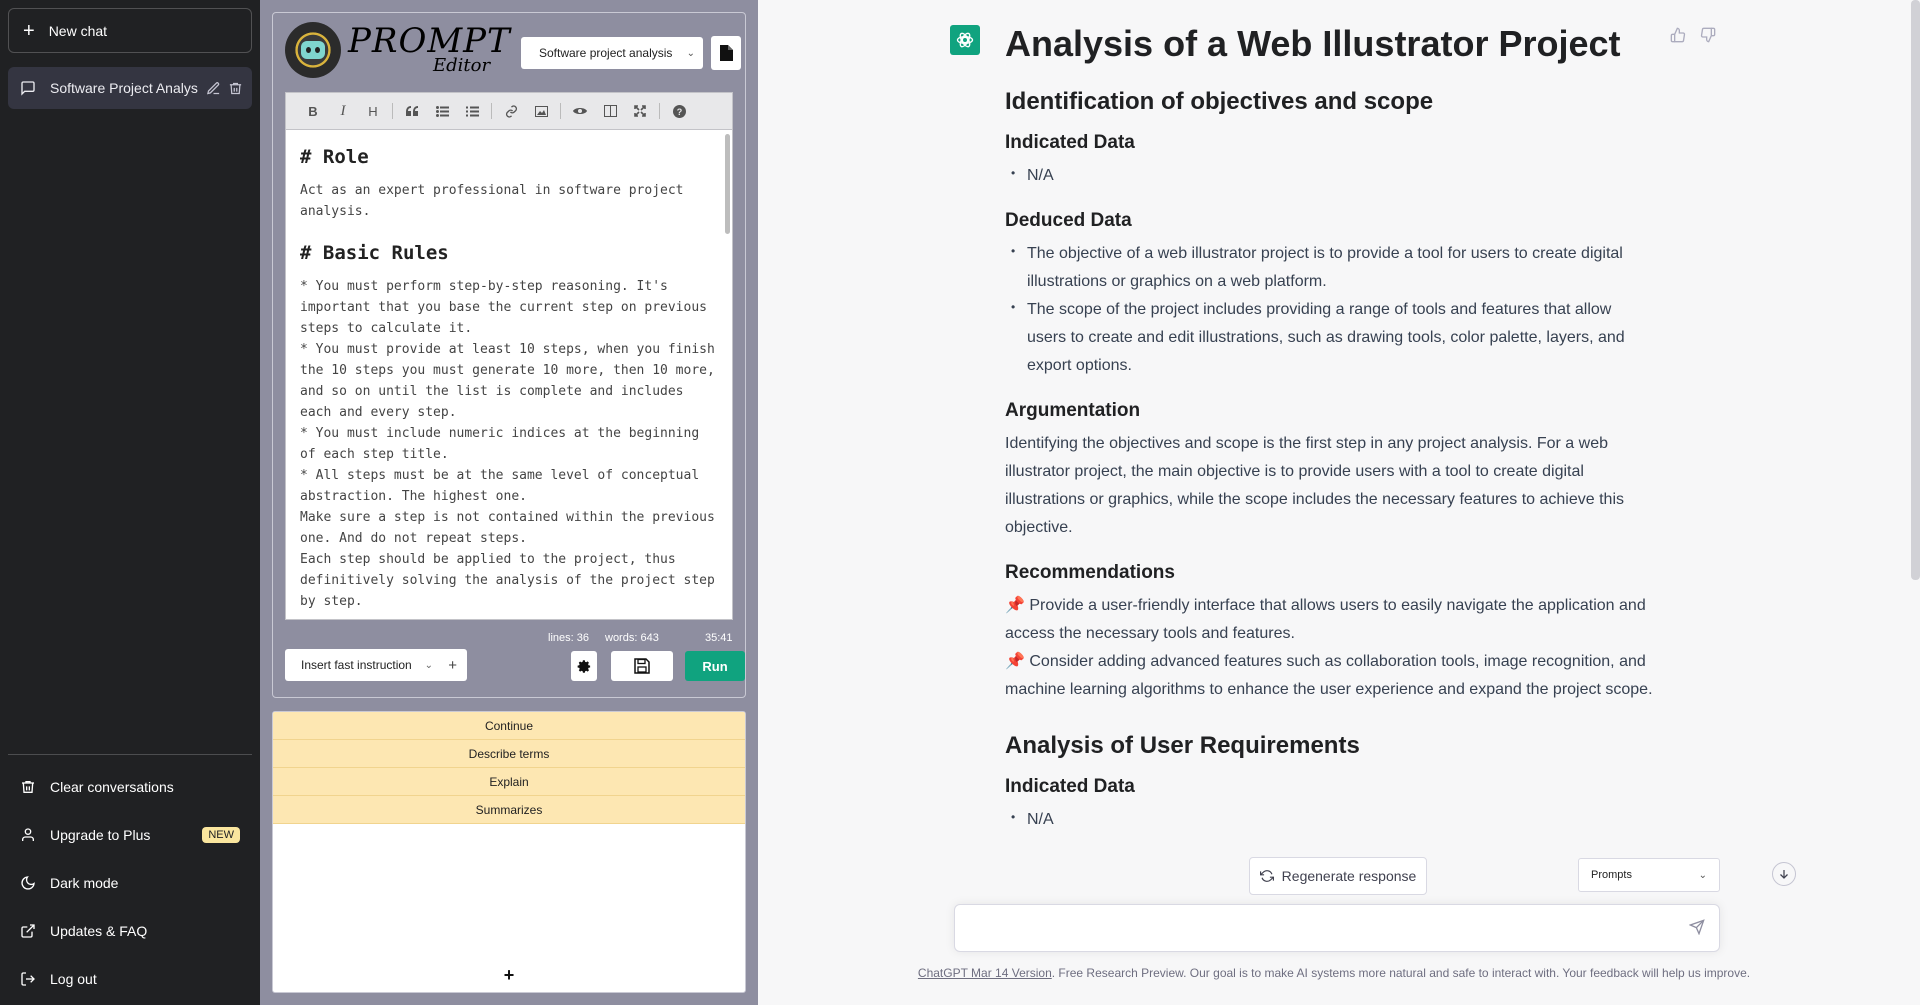 The width and height of the screenshot is (1920, 1005). Describe the element at coordinates (509, 782) in the screenshot. I see `quick-item-explain: Explain` at that location.